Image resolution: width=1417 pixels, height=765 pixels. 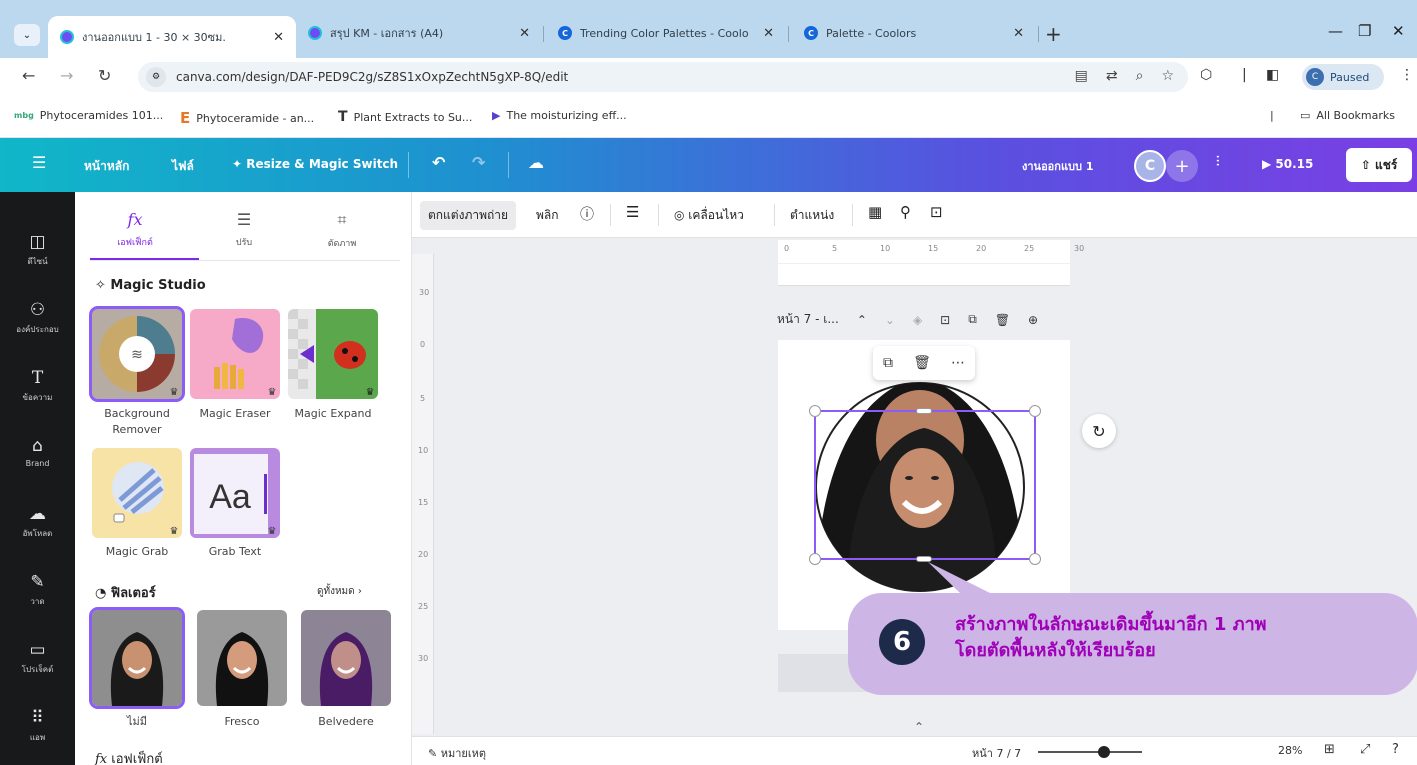 What do you see at coordinates (875, 212) in the screenshot?
I see `transparency-icon: ▦` at bounding box center [875, 212].